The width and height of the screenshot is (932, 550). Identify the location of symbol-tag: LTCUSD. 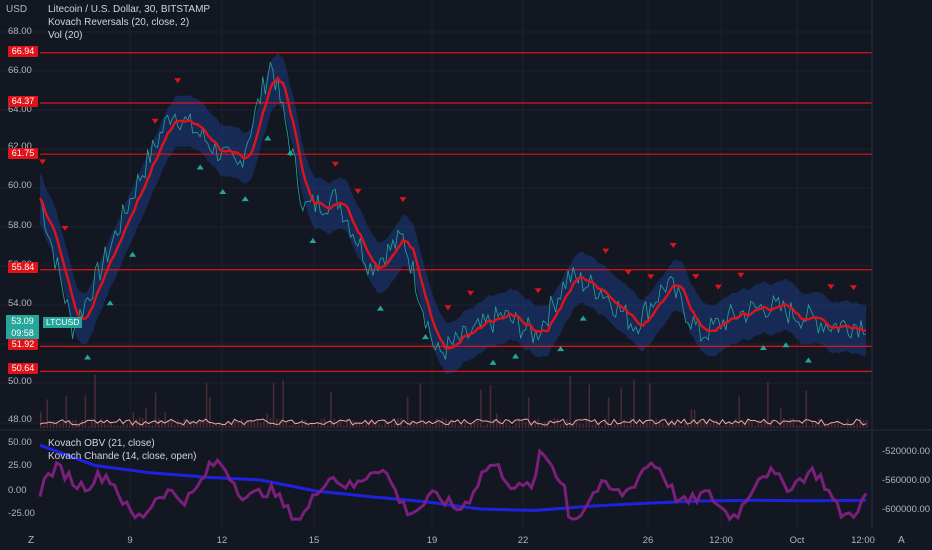
(63, 322).